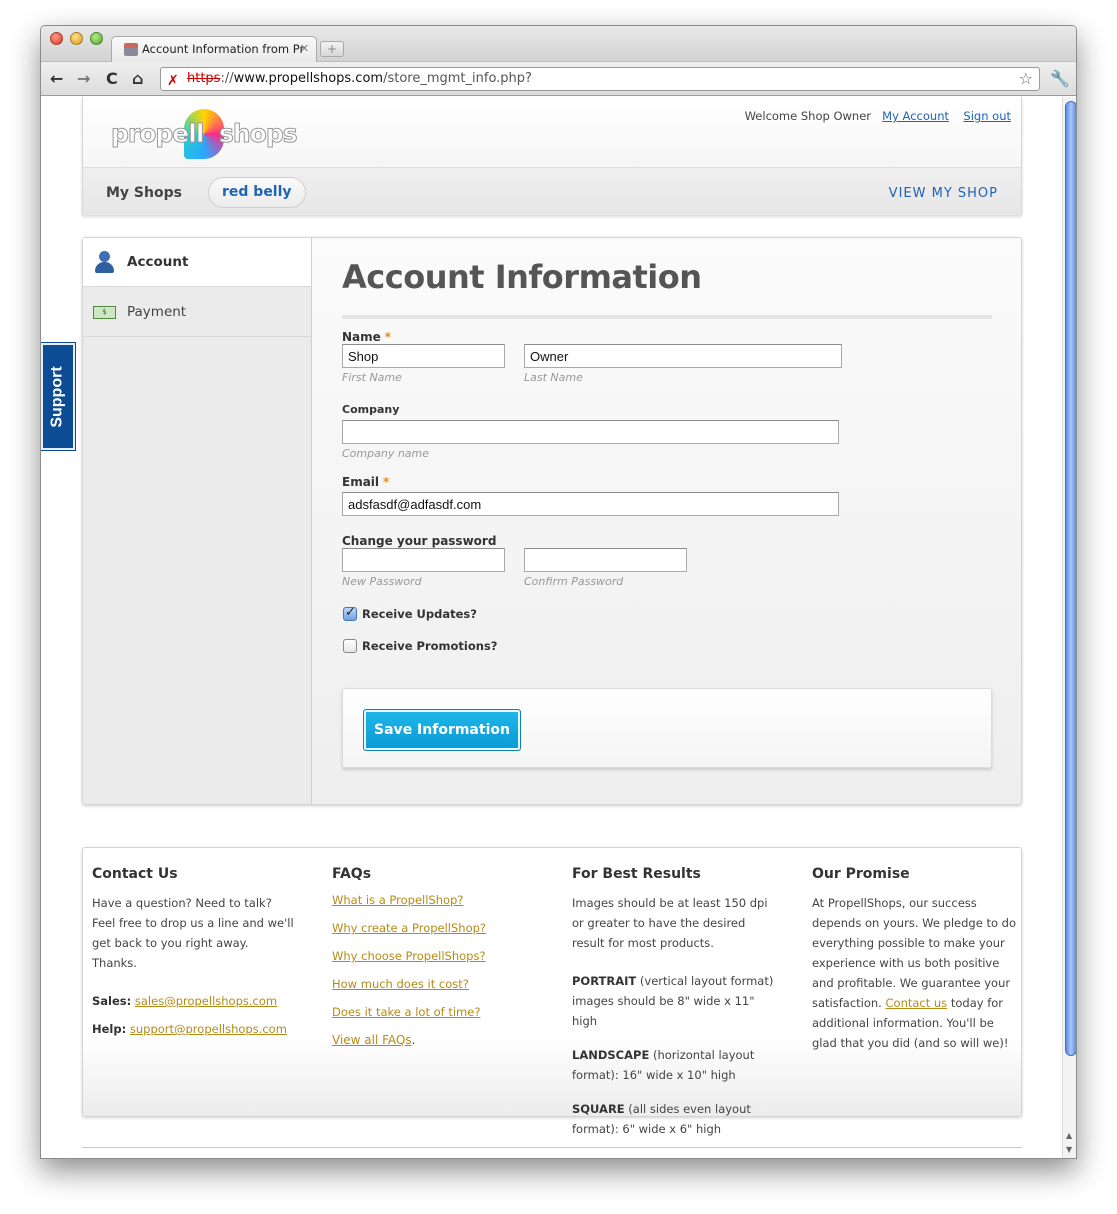 This screenshot has width=1117, height=1214. I want to click on faq-link: How much does it cost?, so click(434, 984).